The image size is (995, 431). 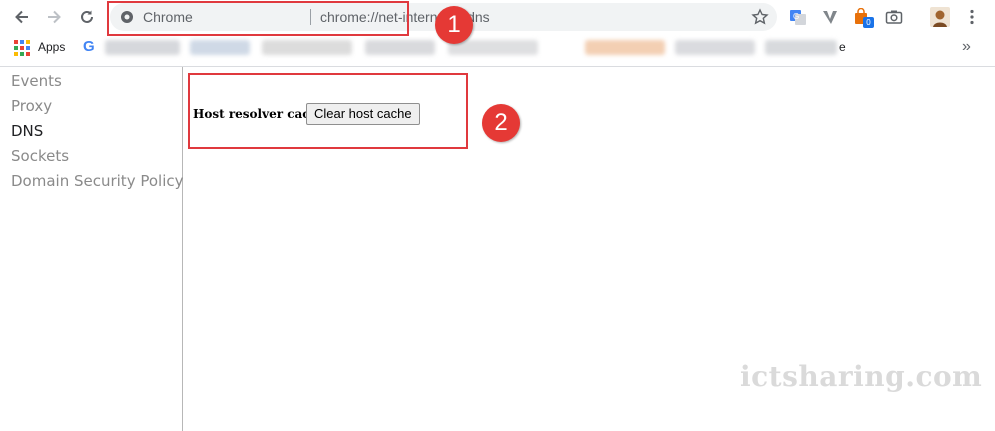 I want to click on shopping-bag-icon: 0, so click(x=862, y=17).